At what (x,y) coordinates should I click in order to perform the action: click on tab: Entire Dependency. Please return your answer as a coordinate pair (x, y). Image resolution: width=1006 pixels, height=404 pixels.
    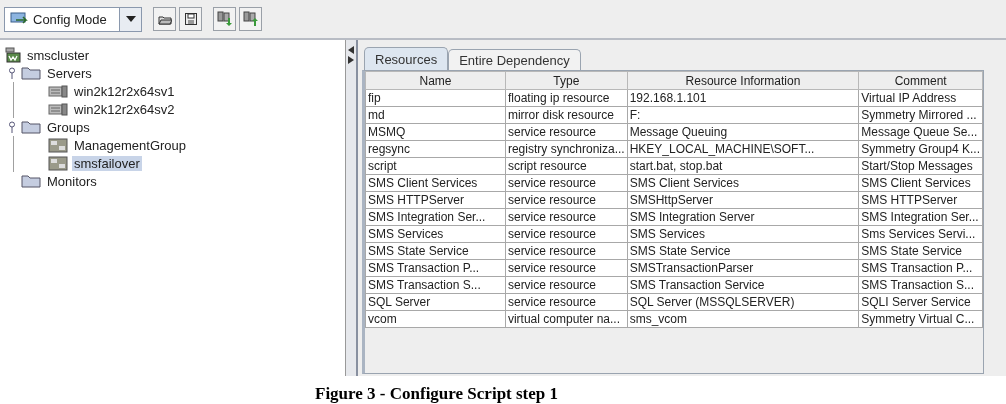
    Looking at the image, I should click on (514, 59).